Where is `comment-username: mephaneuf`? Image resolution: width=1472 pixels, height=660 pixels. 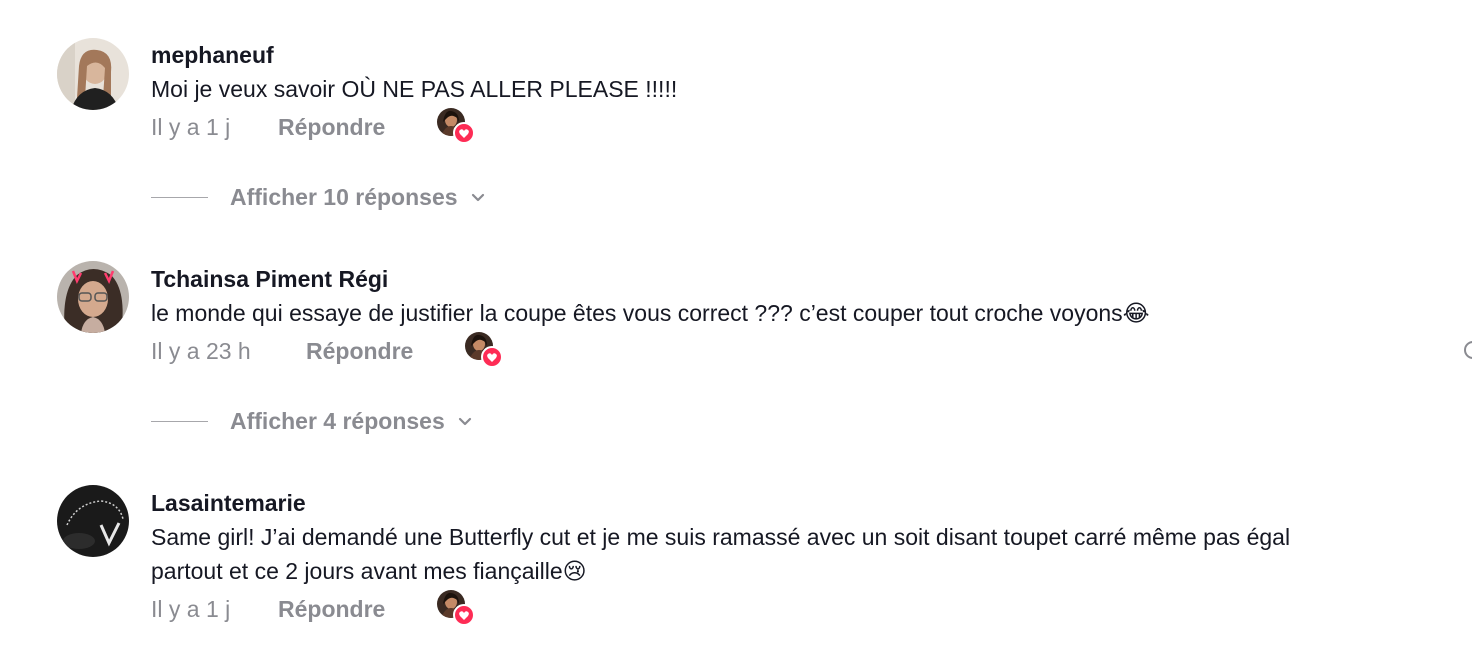 comment-username: mephaneuf is located at coordinates (806, 55).